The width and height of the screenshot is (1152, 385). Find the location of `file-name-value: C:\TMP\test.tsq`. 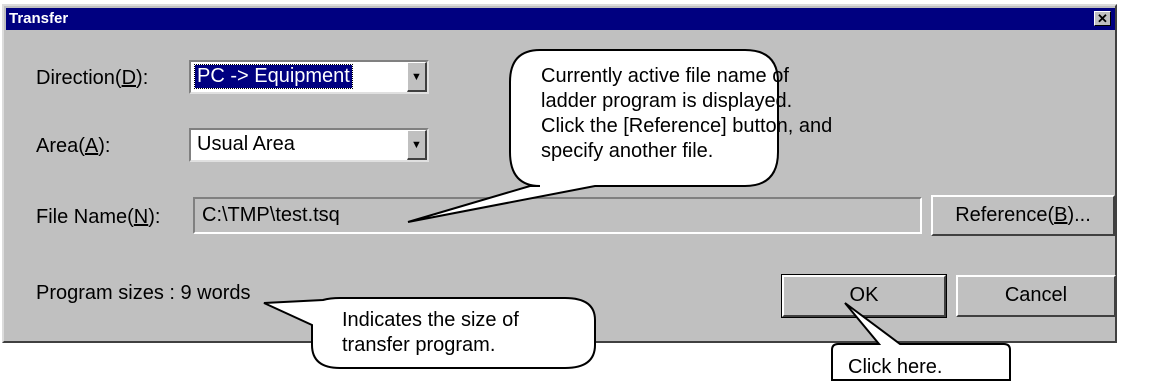

file-name-value: C:\TMP\test.tsq is located at coordinates (271, 215).